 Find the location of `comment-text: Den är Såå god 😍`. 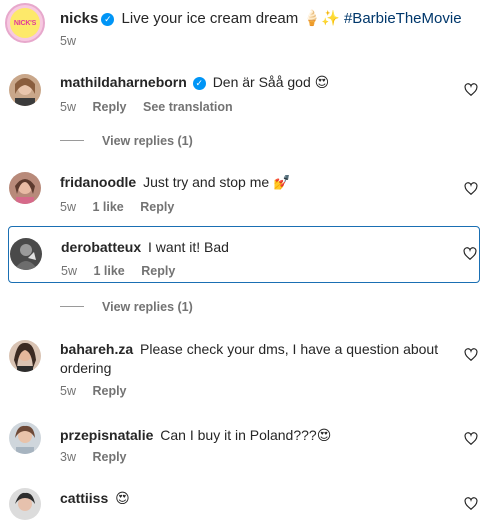

comment-text: Den är Såå god 😍 is located at coordinates (271, 82).